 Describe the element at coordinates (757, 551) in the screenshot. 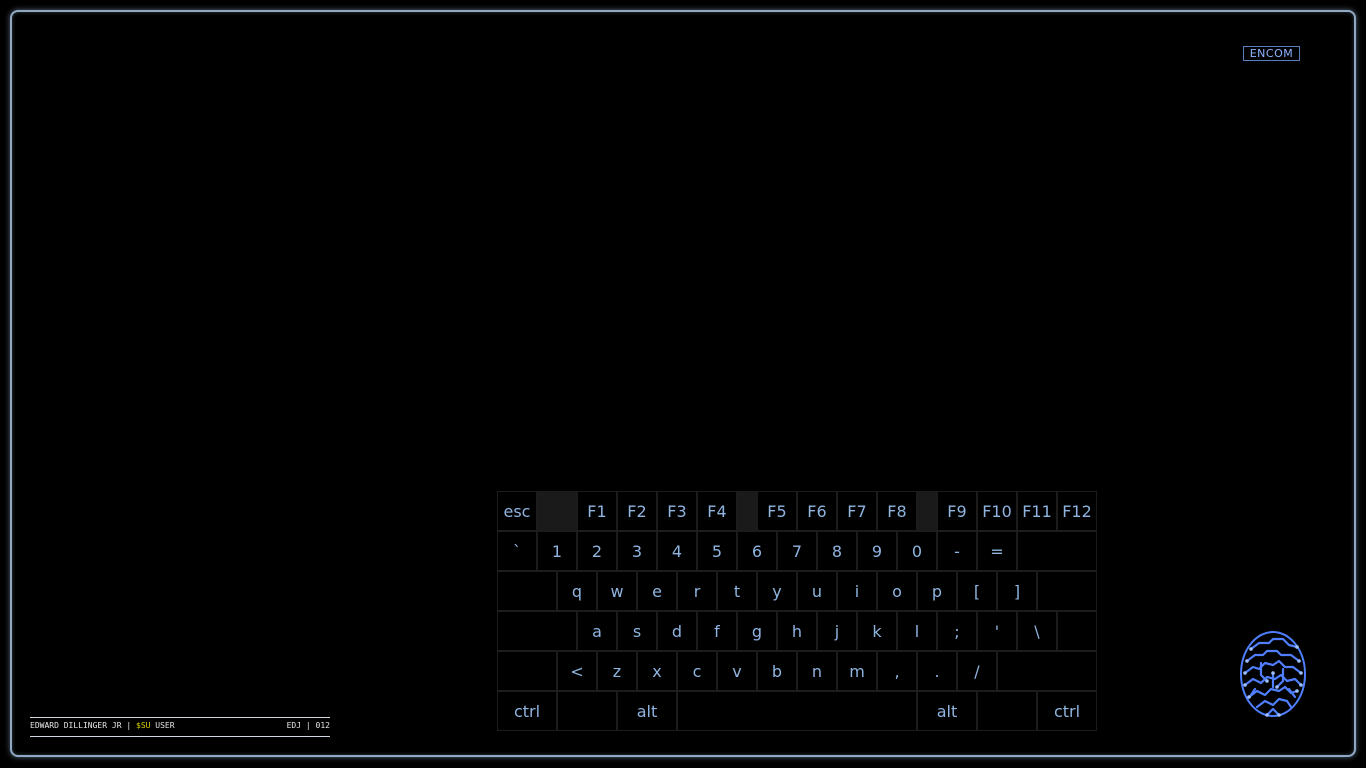

I see `key-6: 6` at that location.